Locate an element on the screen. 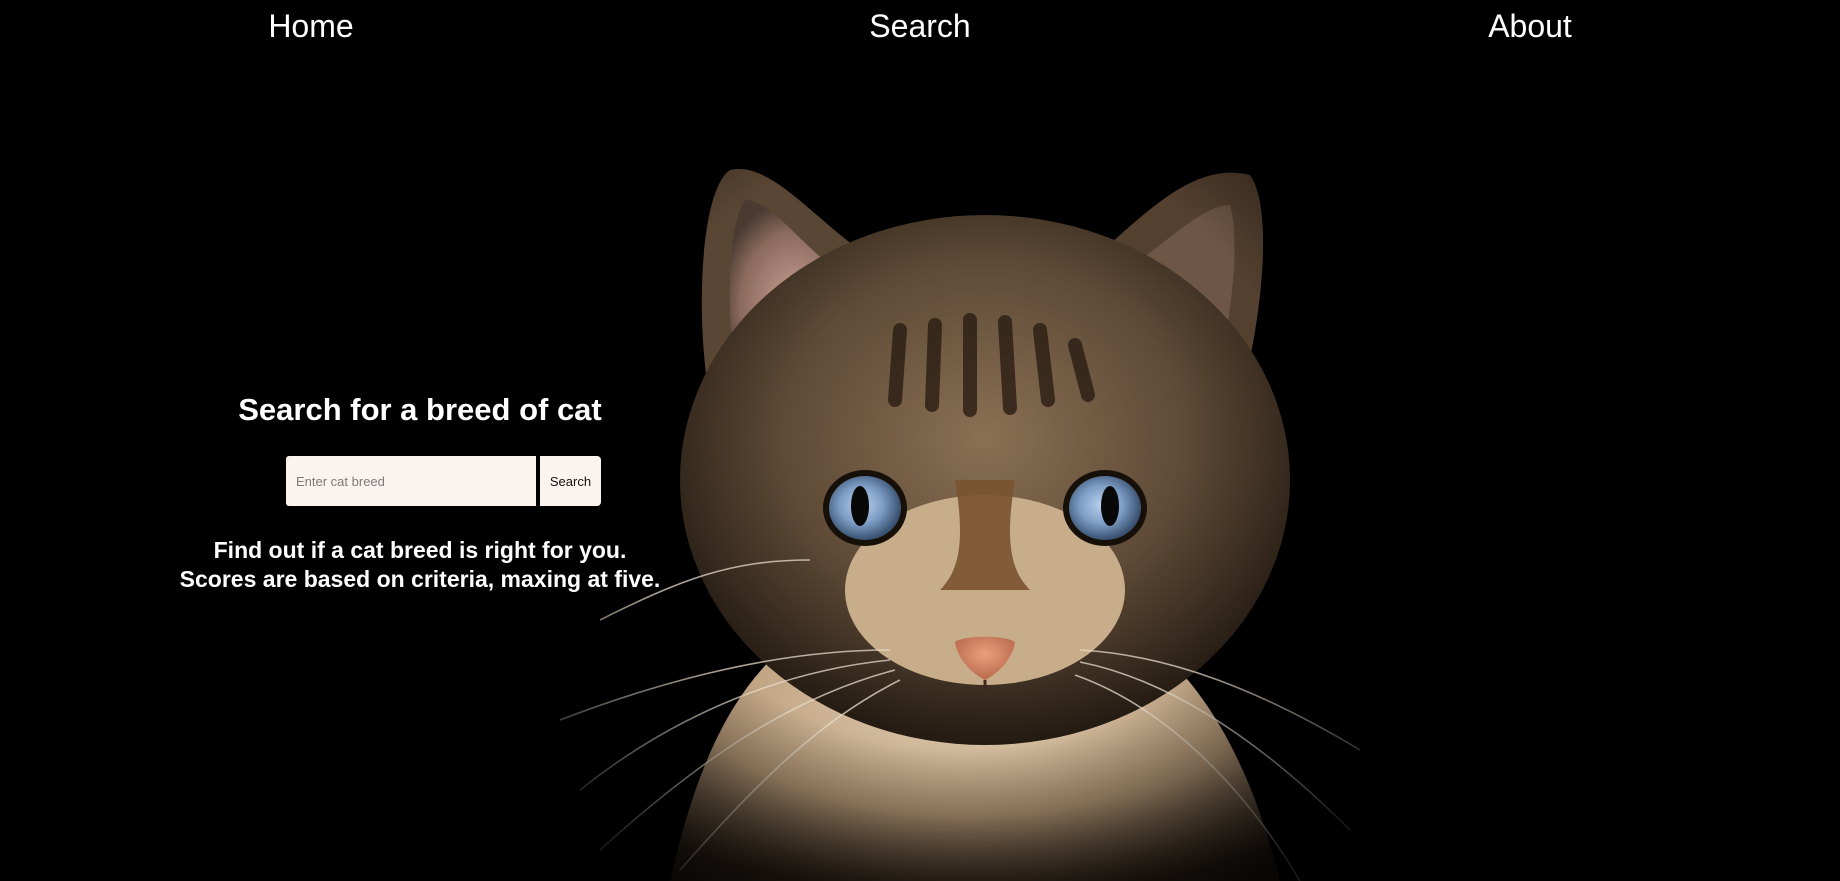 This screenshot has height=881, width=1840. top-nav: Home Search About is located at coordinates (920, 28).